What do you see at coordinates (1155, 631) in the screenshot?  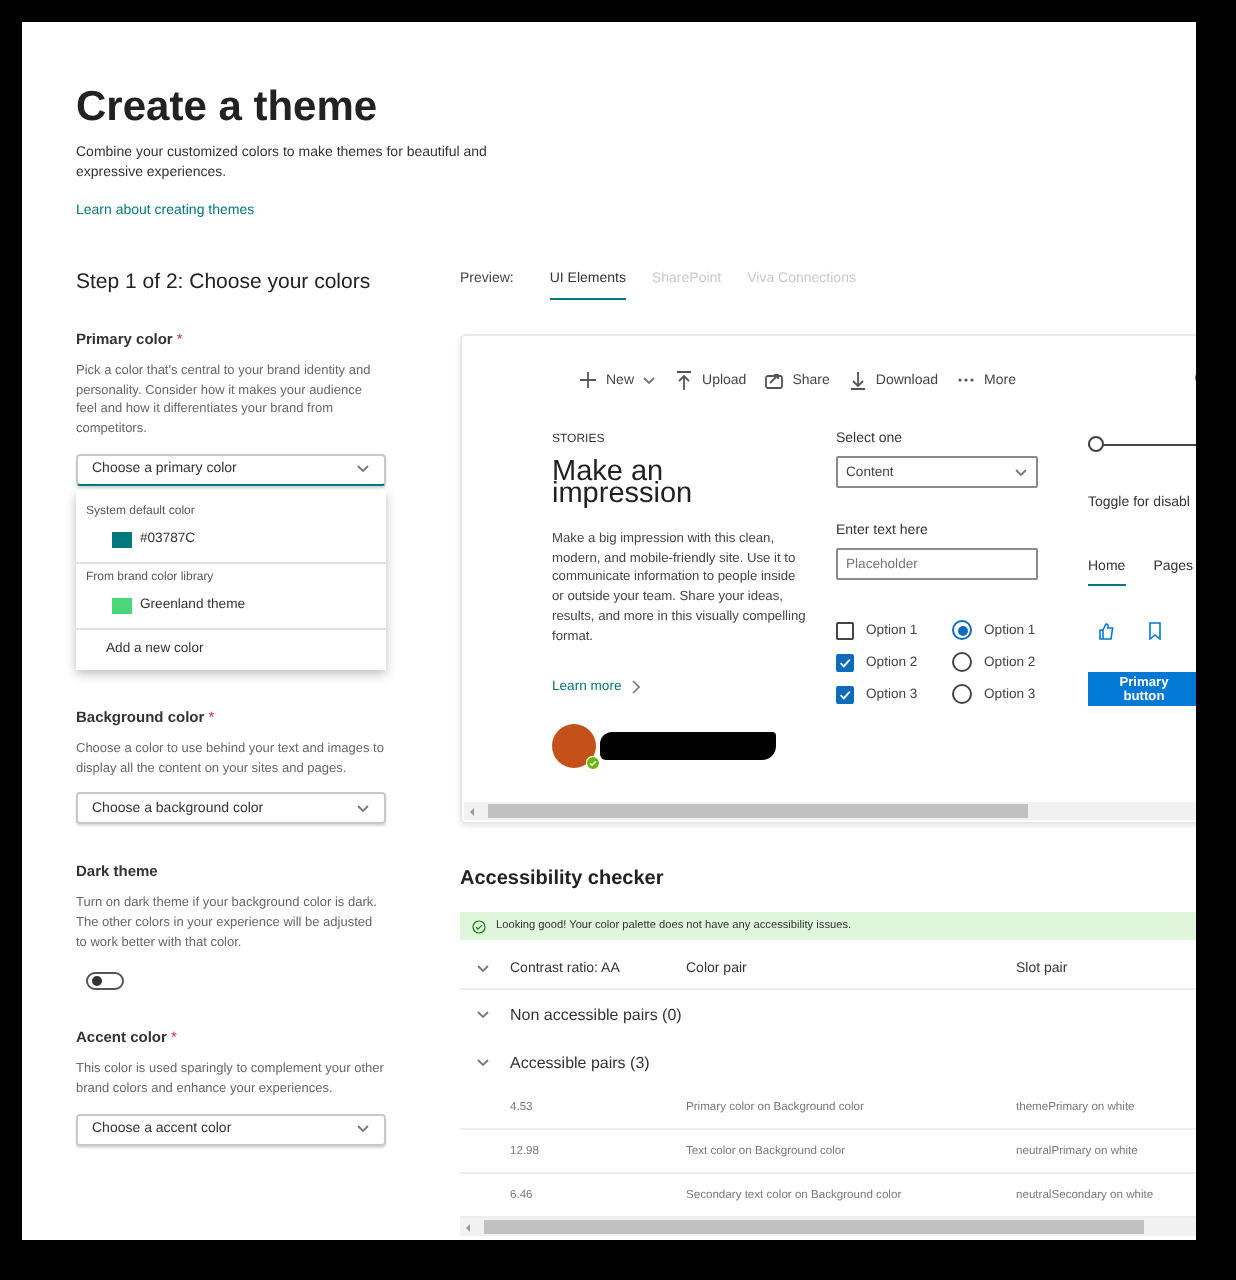 I see `bookmark-icon` at bounding box center [1155, 631].